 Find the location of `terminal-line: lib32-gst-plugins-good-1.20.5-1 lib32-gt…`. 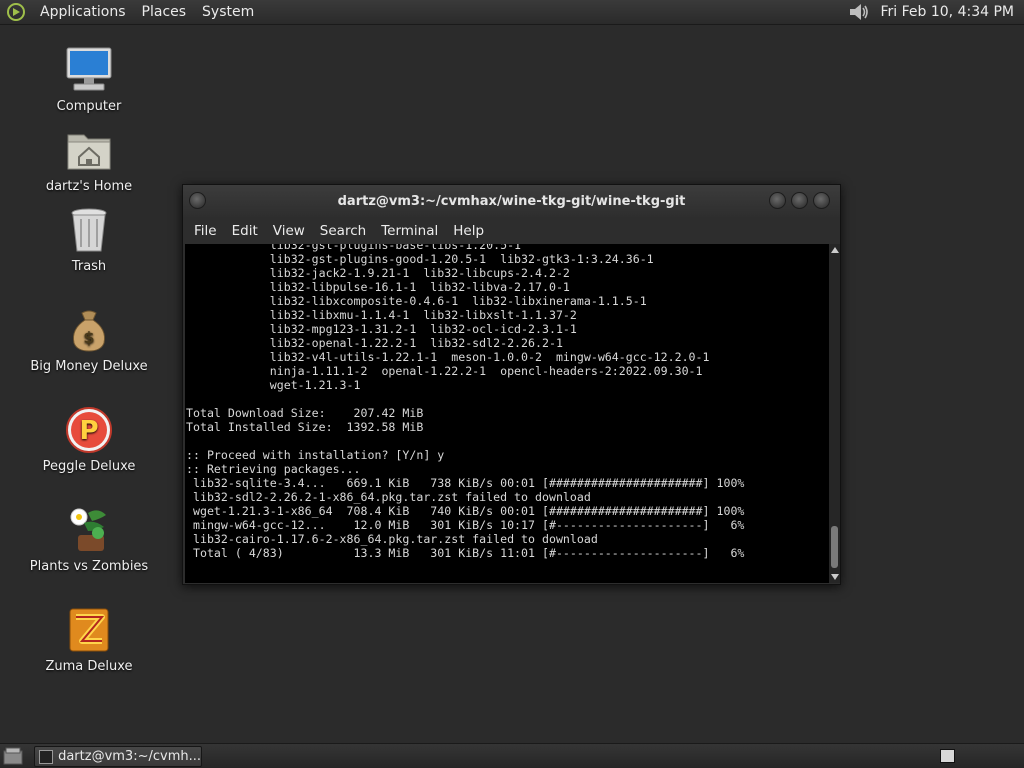

terminal-line: lib32-gst-plugins-good-1.20.5-1 lib32-gt… is located at coordinates (420, 259).